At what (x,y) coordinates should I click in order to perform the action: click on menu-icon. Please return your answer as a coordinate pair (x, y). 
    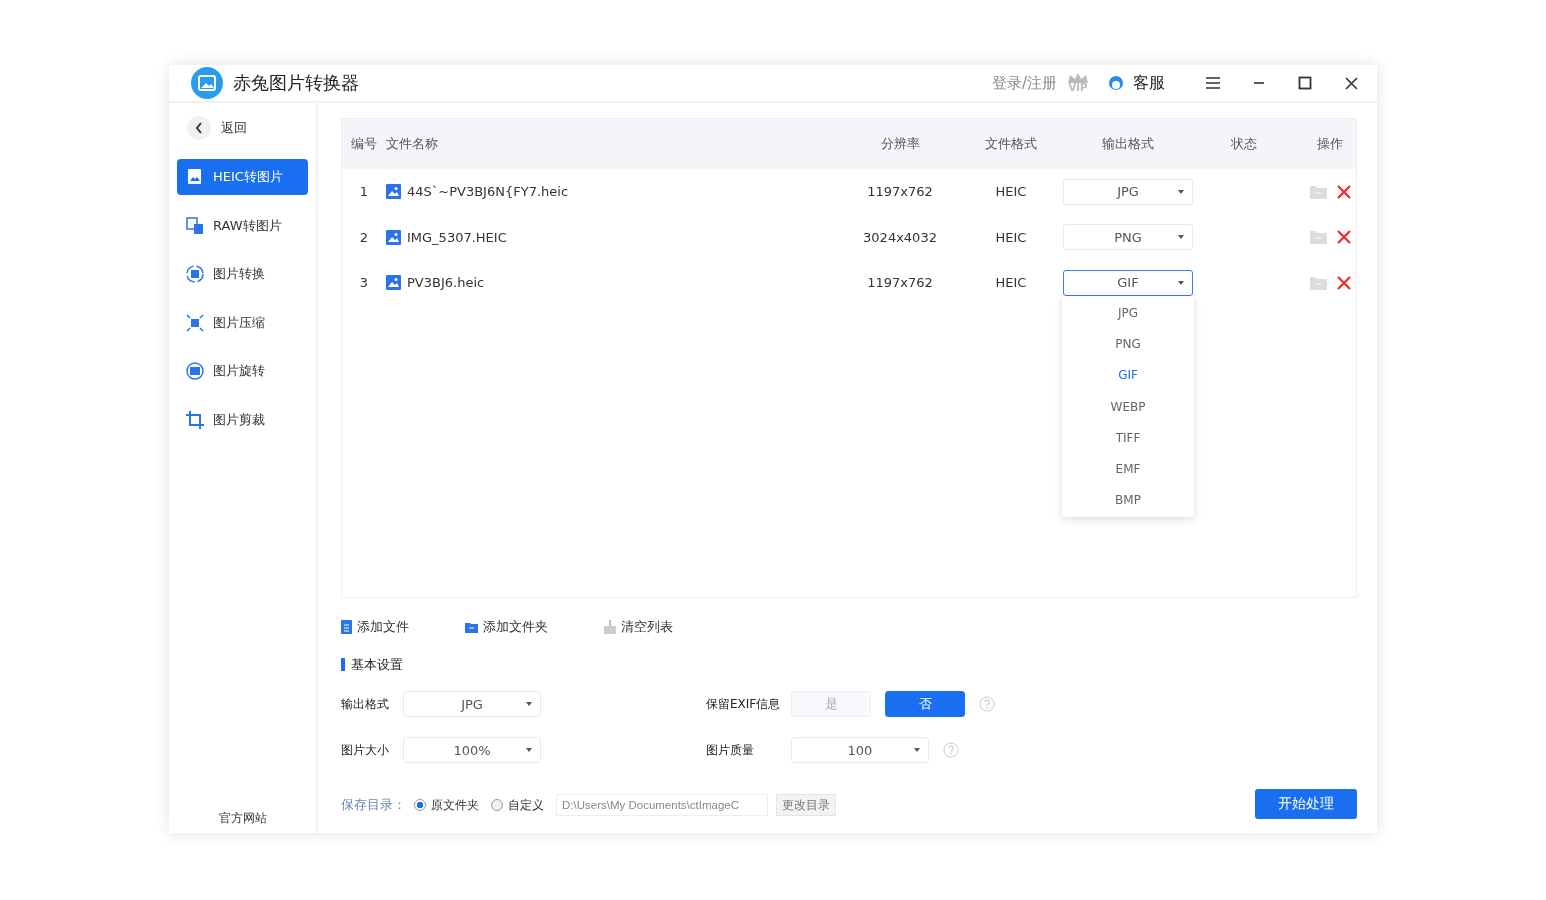
    Looking at the image, I should click on (1213, 83).